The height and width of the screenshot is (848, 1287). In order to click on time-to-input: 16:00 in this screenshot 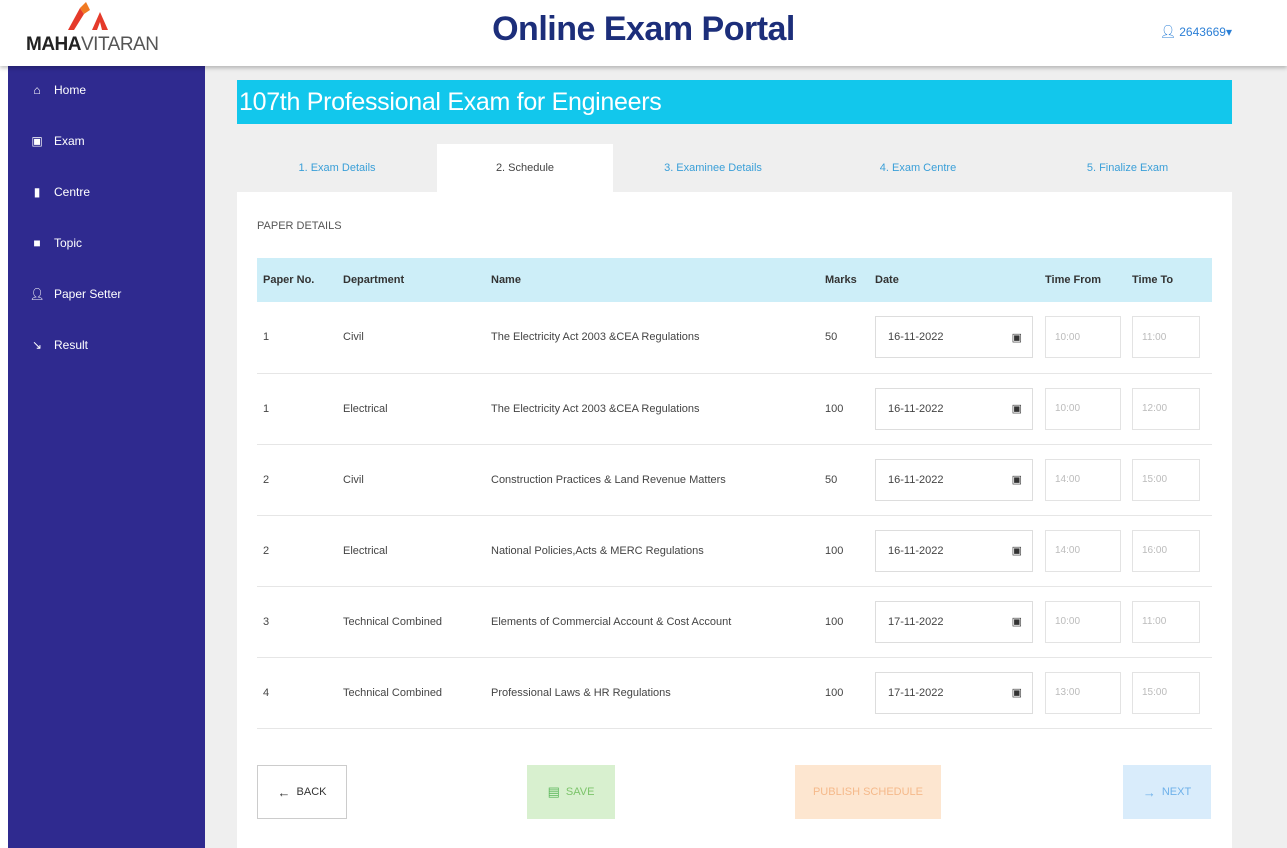, I will do `click(1166, 550)`.